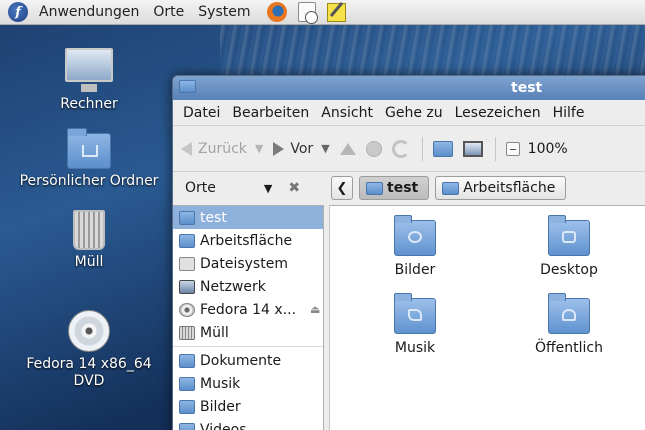 This screenshot has width=645, height=430. I want to click on music-folder-icon, so click(415, 313).